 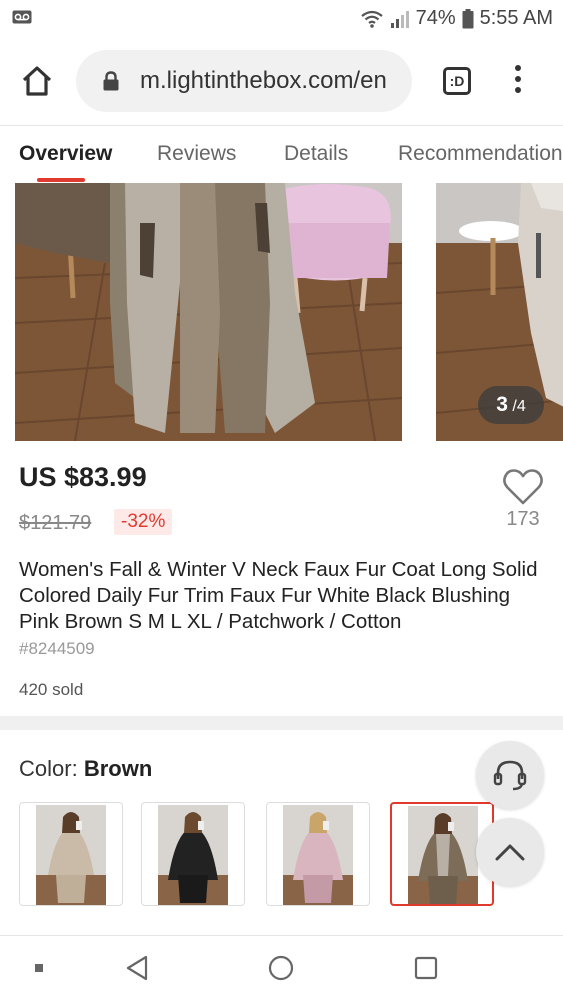 I want to click on tab-reviews: Reviews, so click(x=196, y=154).